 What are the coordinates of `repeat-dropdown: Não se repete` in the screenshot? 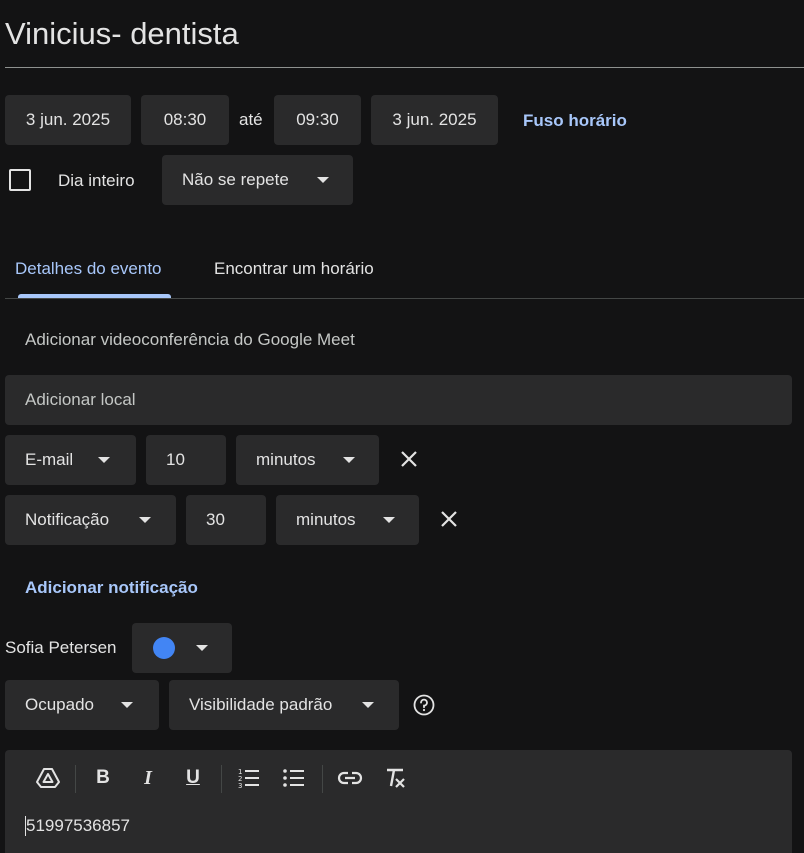 It's located at (257, 180).